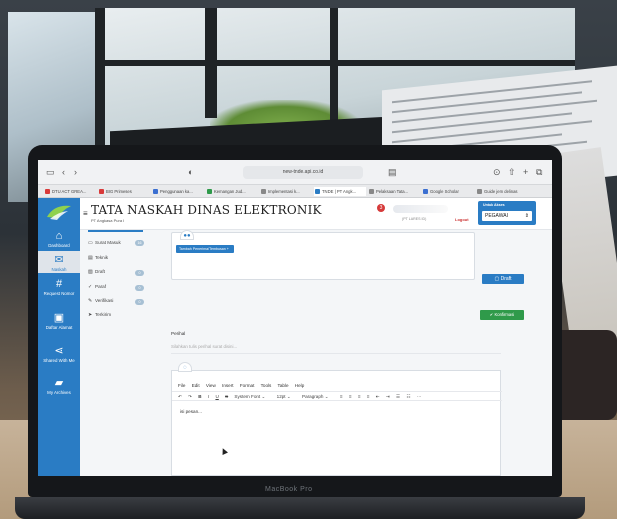 The width and height of the screenshot is (617, 519). What do you see at coordinates (196, 385) in the screenshot?
I see `editor-menu-edit: Edit` at bounding box center [196, 385].